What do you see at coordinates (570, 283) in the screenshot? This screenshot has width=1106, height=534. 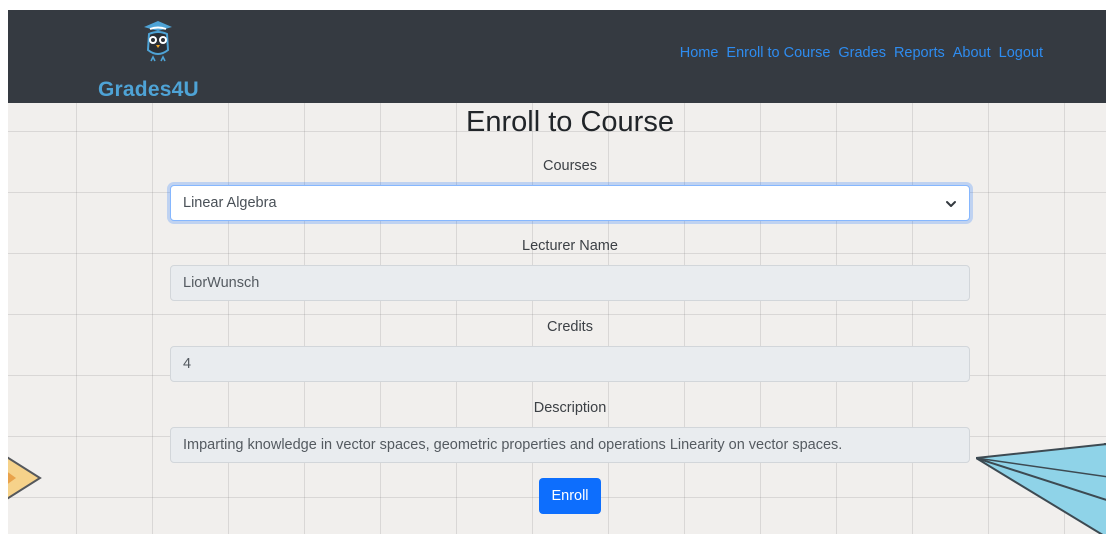 I see `lecturer-name-field: LiorWunsch` at bounding box center [570, 283].